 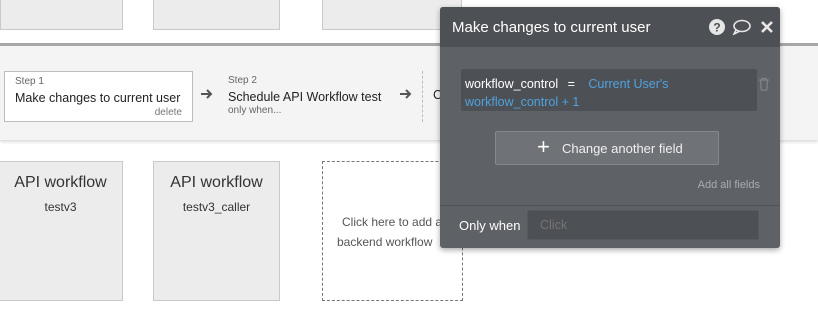 I want to click on divider, so click(x=610, y=205).